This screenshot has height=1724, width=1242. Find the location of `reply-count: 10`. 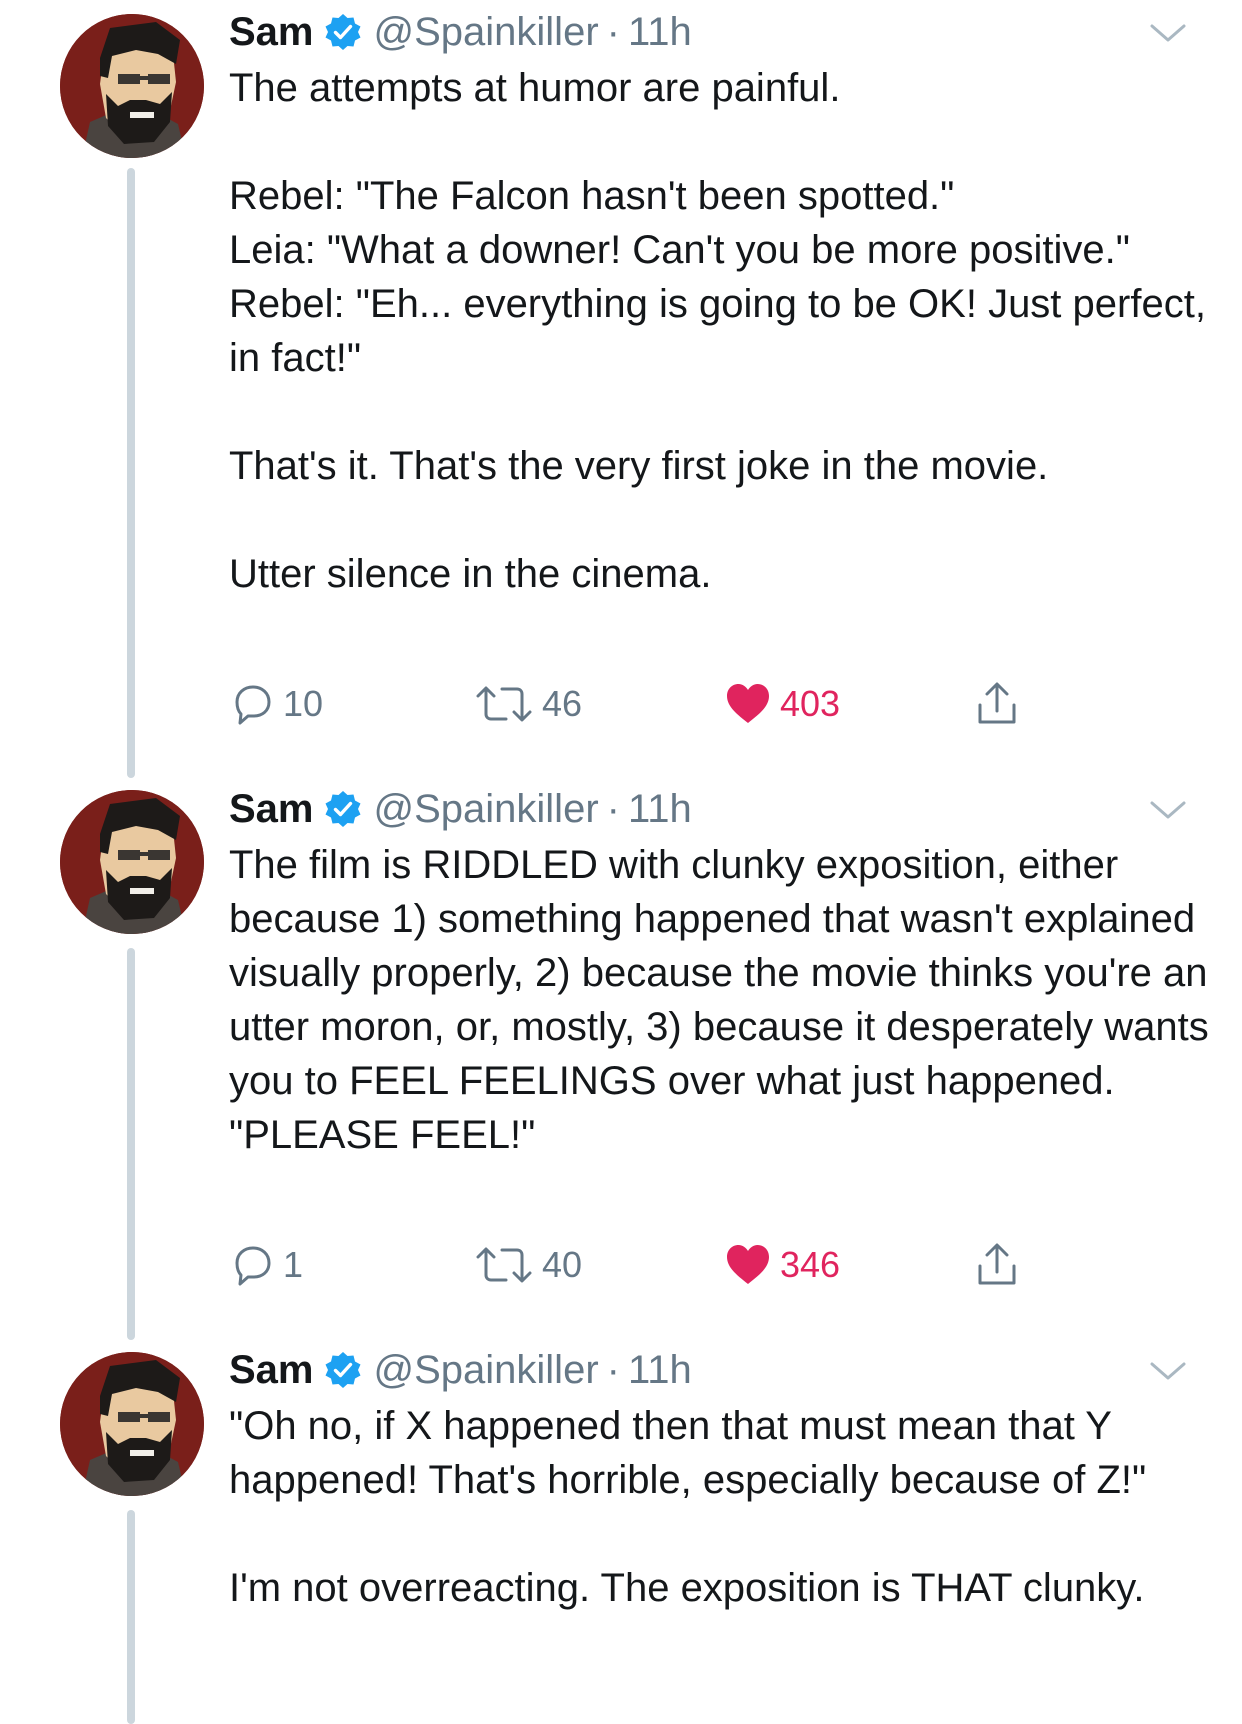

reply-count: 10 is located at coordinates (303, 703).